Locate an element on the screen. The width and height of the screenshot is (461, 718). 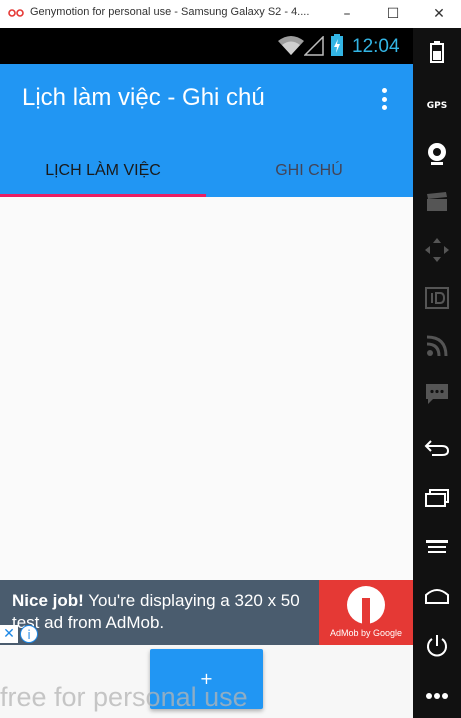
menu-icon is located at coordinates (437, 548).